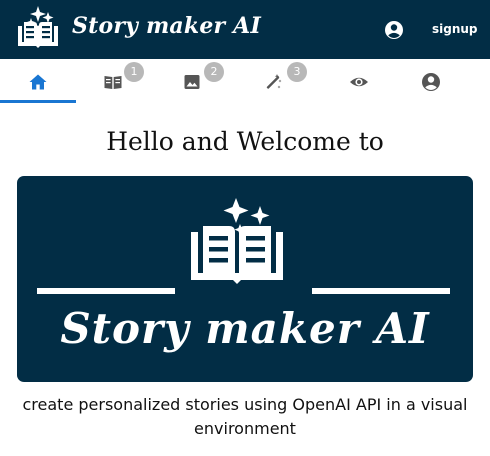  Describe the element at coordinates (297, 72) in the screenshot. I see `tab-step-badge: 3` at that location.